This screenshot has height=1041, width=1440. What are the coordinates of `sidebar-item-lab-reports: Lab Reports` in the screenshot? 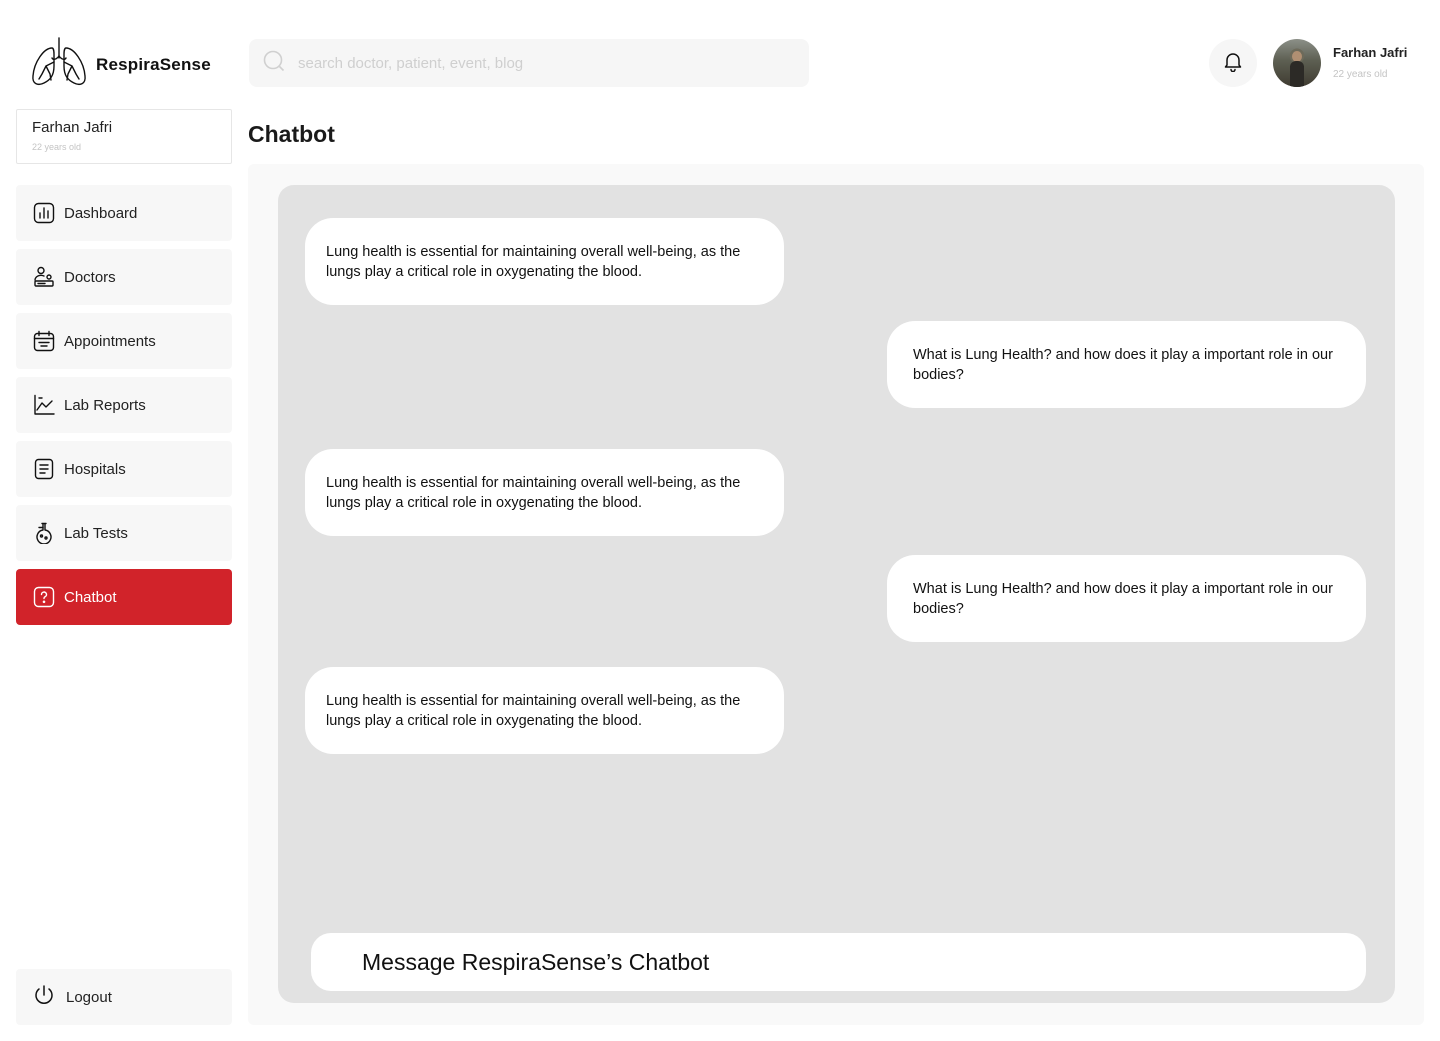 It's located at (124, 405).